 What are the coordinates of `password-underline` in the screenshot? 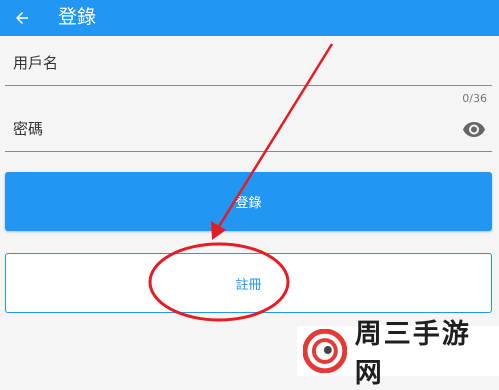 It's located at (248, 151).